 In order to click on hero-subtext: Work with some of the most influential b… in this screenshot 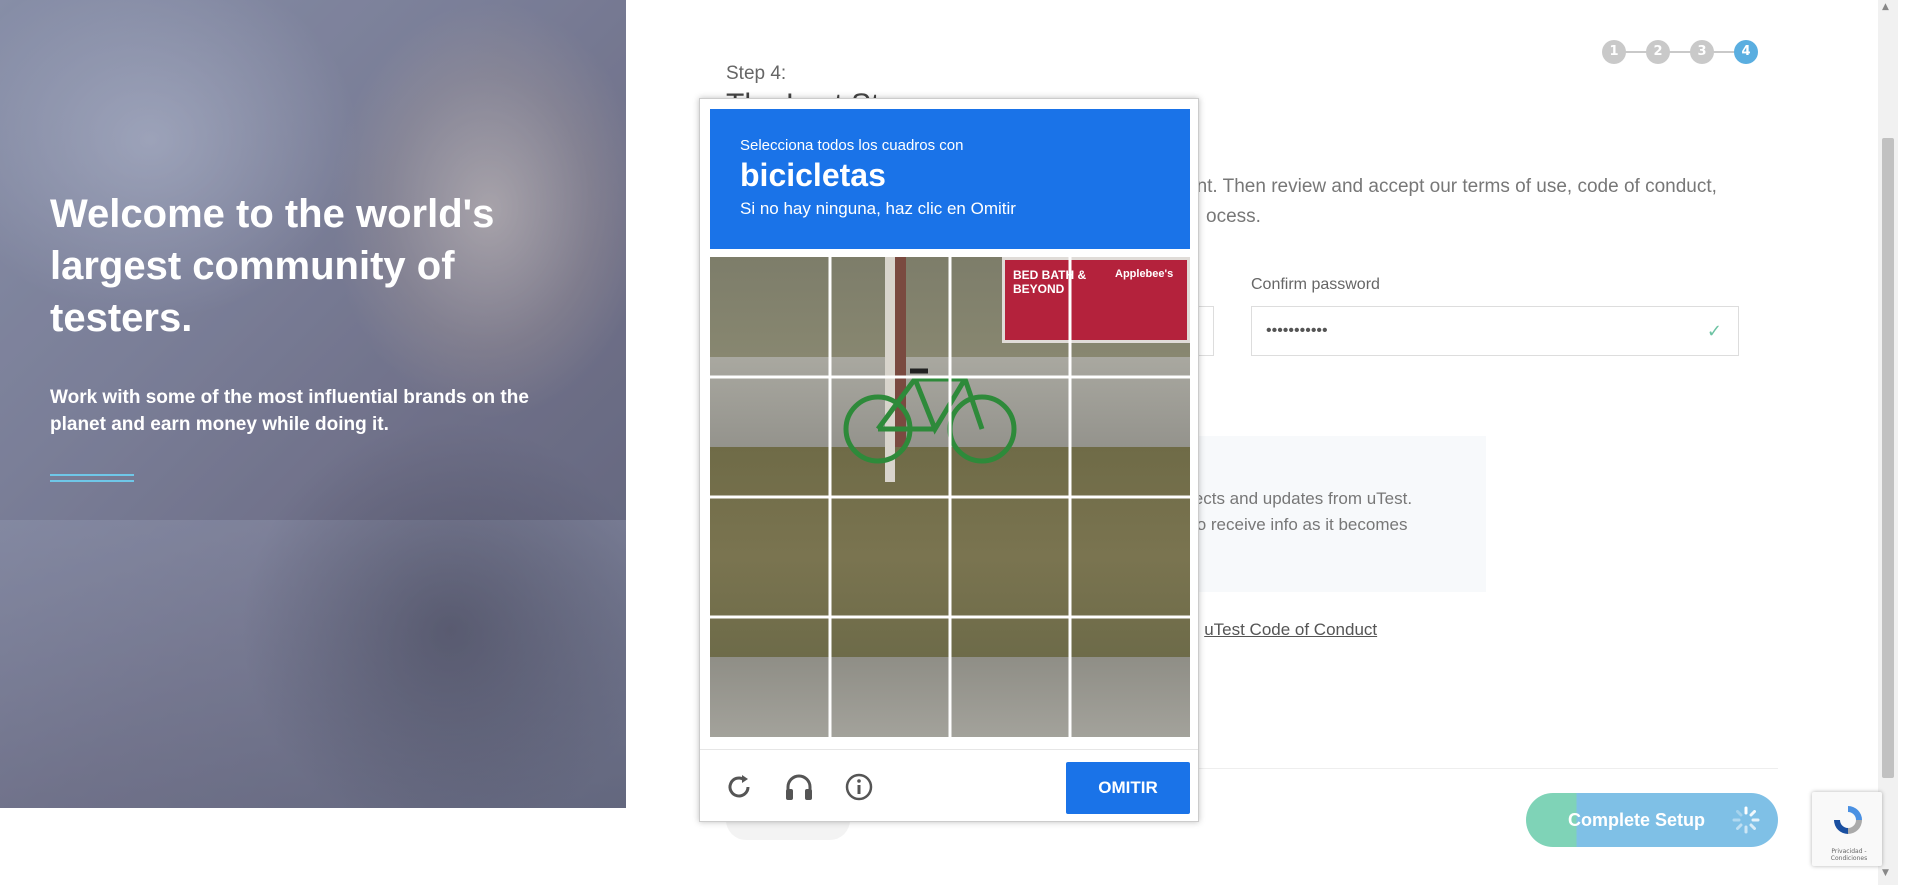, I will do `click(289, 411)`.